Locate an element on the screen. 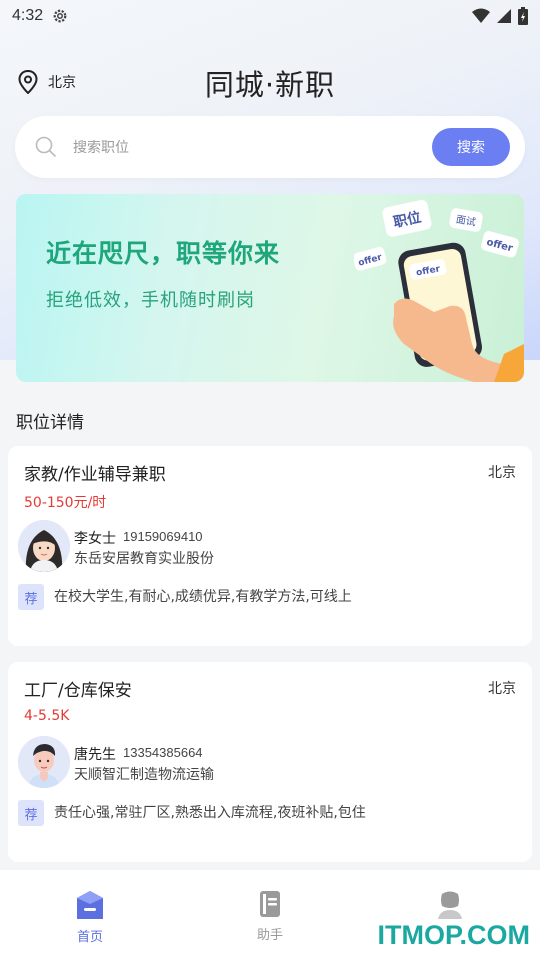  status-bar: 4:32 is located at coordinates (270, 16).